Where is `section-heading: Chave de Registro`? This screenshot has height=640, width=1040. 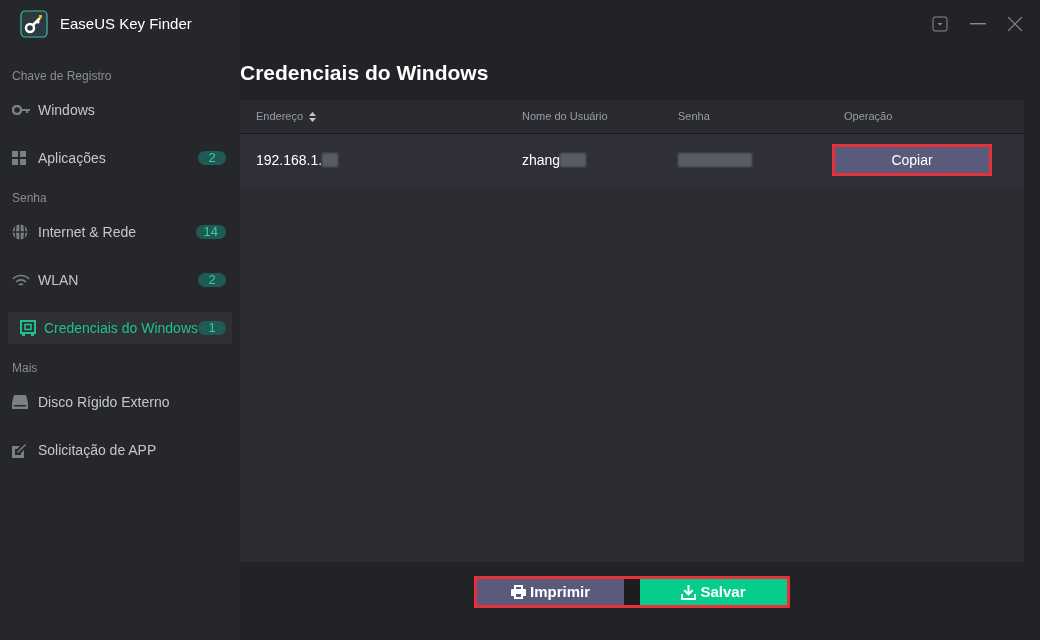
section-heading: Chave de Registro is located at coordinates (62, 76).